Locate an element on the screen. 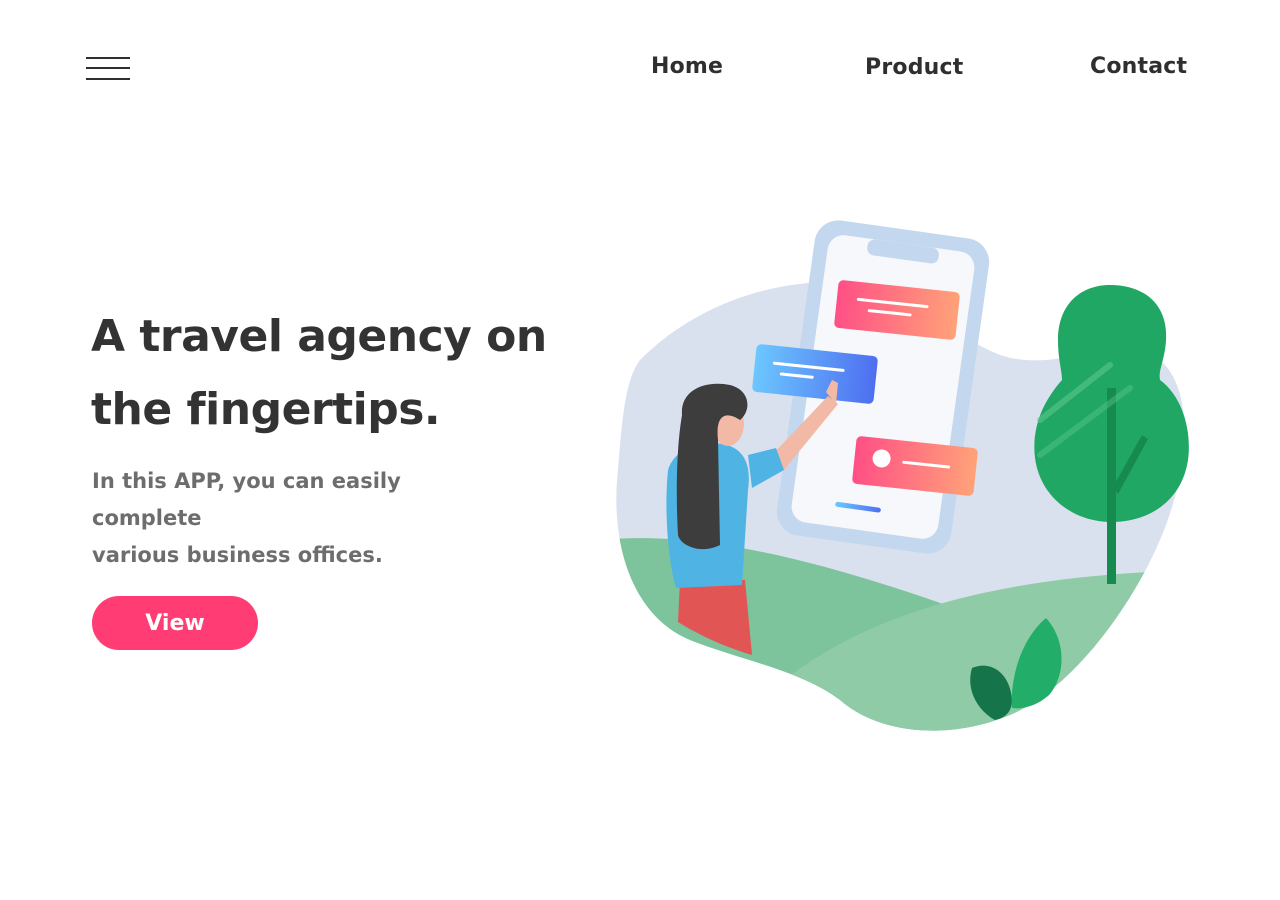 This screenshot has height=900, width=1280. hamburger-menu-icon is located at coordinates (108, 69).